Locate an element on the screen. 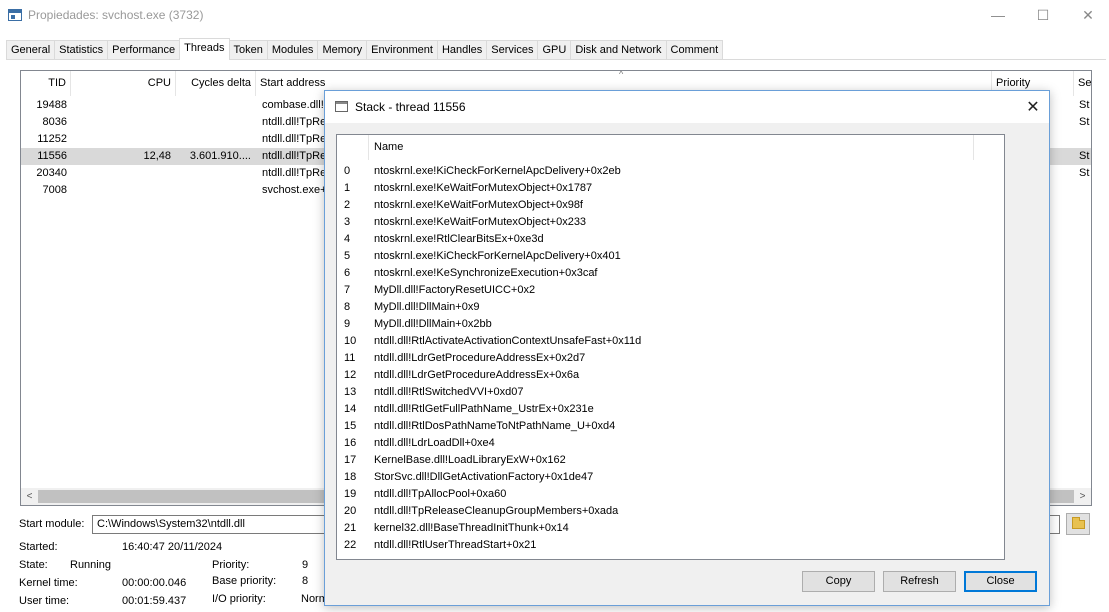 Image resolution: width=1109 pixels, height=612 pixels. scroll-left-icon: < is located at coordinates (29, 496).